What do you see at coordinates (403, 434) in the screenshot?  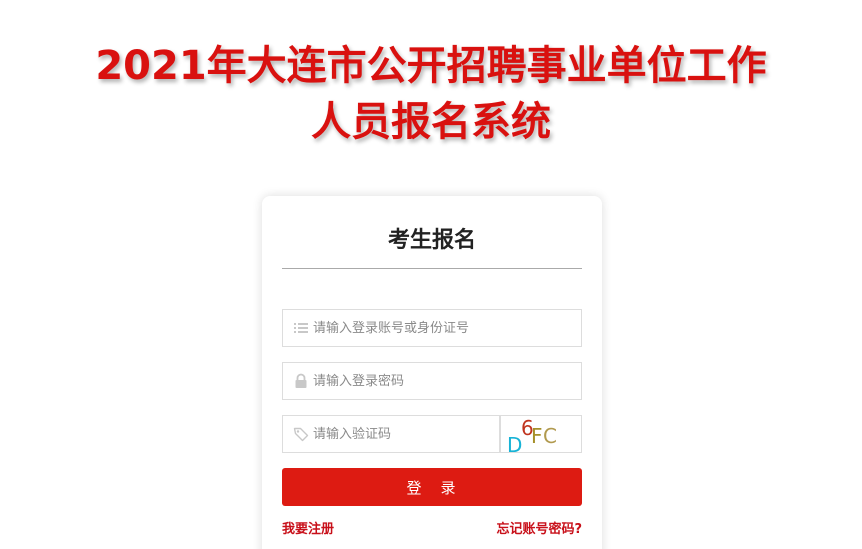 I see `captcha-input` at bounding box center [403, 434].